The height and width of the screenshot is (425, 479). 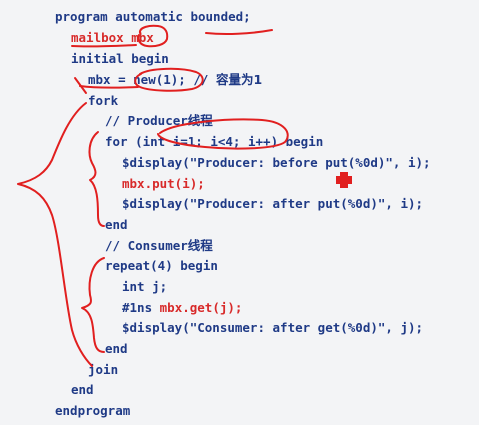 What do you see at coordinates (153, 16) in the screenshot?
I see `code-line-program: program automatic bounded;` at bounding box center [153, 16].